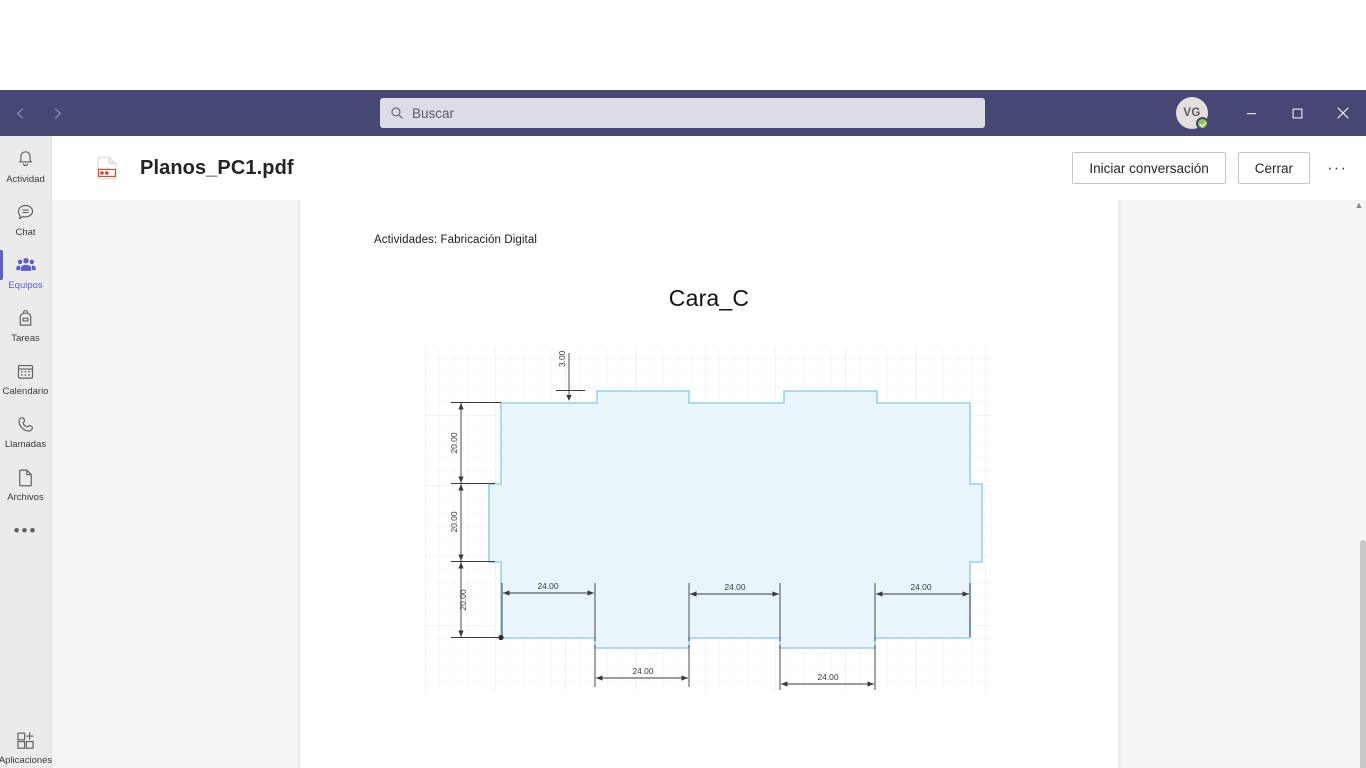  Describe the element at coordinates (1202, 123) in the screenshot. I see `presence-available-icon` at that location.